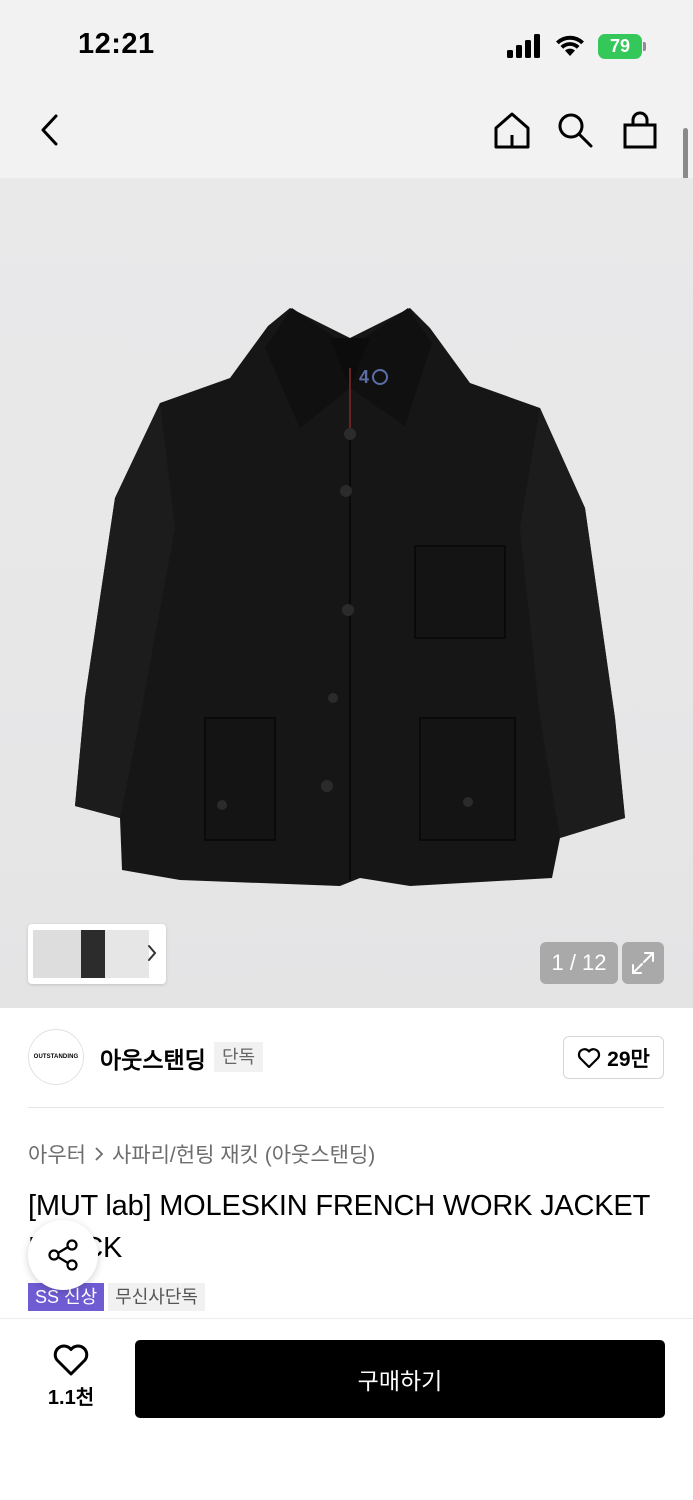  What do you see at coordinates (243, 1154) in the screenshot?
I see `breadcrumb-subcategory: 사파리/헌팅 재킷 (아웃스탠딩)` at bounding box center [243, 1154].